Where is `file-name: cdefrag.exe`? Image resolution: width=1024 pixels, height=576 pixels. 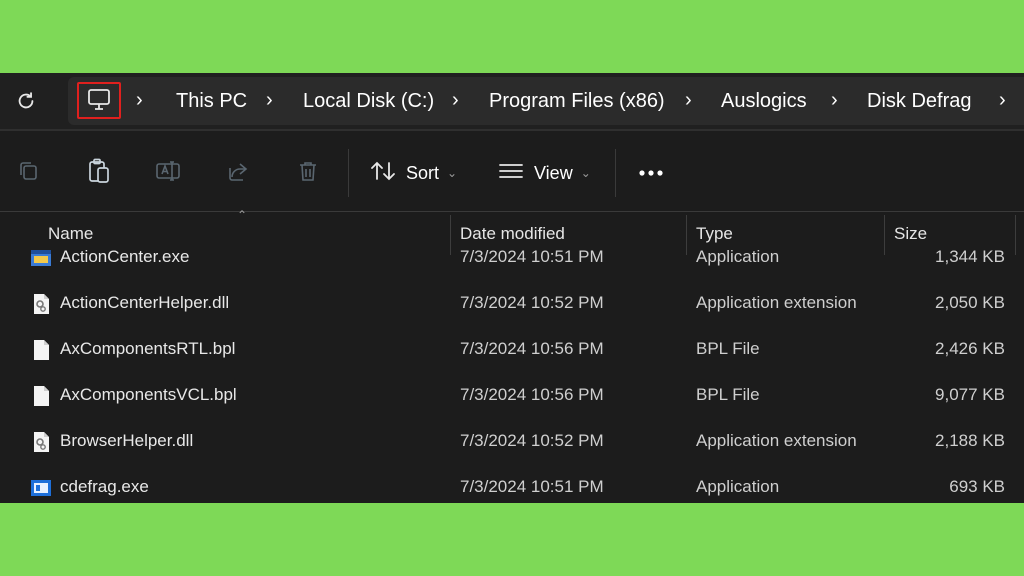
file-name: cdefrag.exe is located at coordinates (104, 486).